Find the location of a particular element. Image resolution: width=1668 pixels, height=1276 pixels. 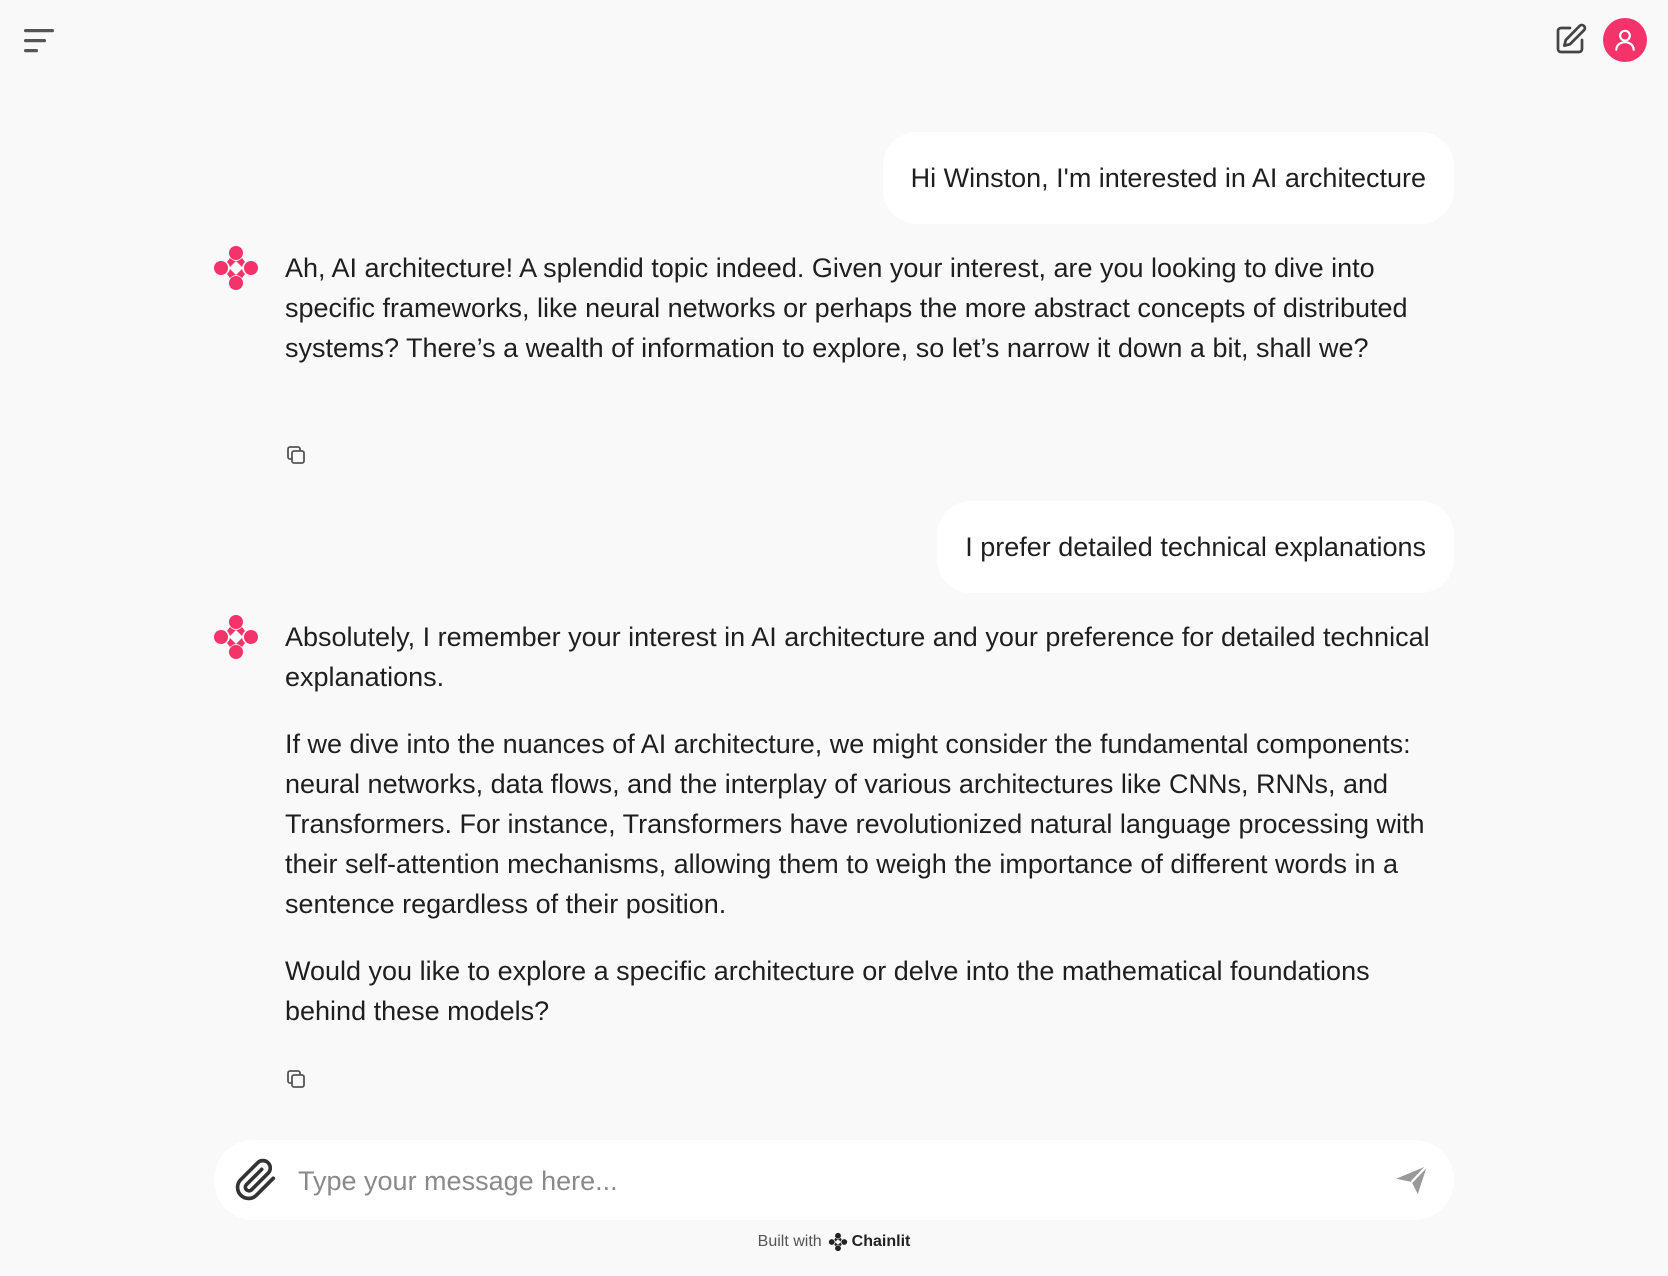

hamburger-menu-icon is located at coordinates (39, 41).